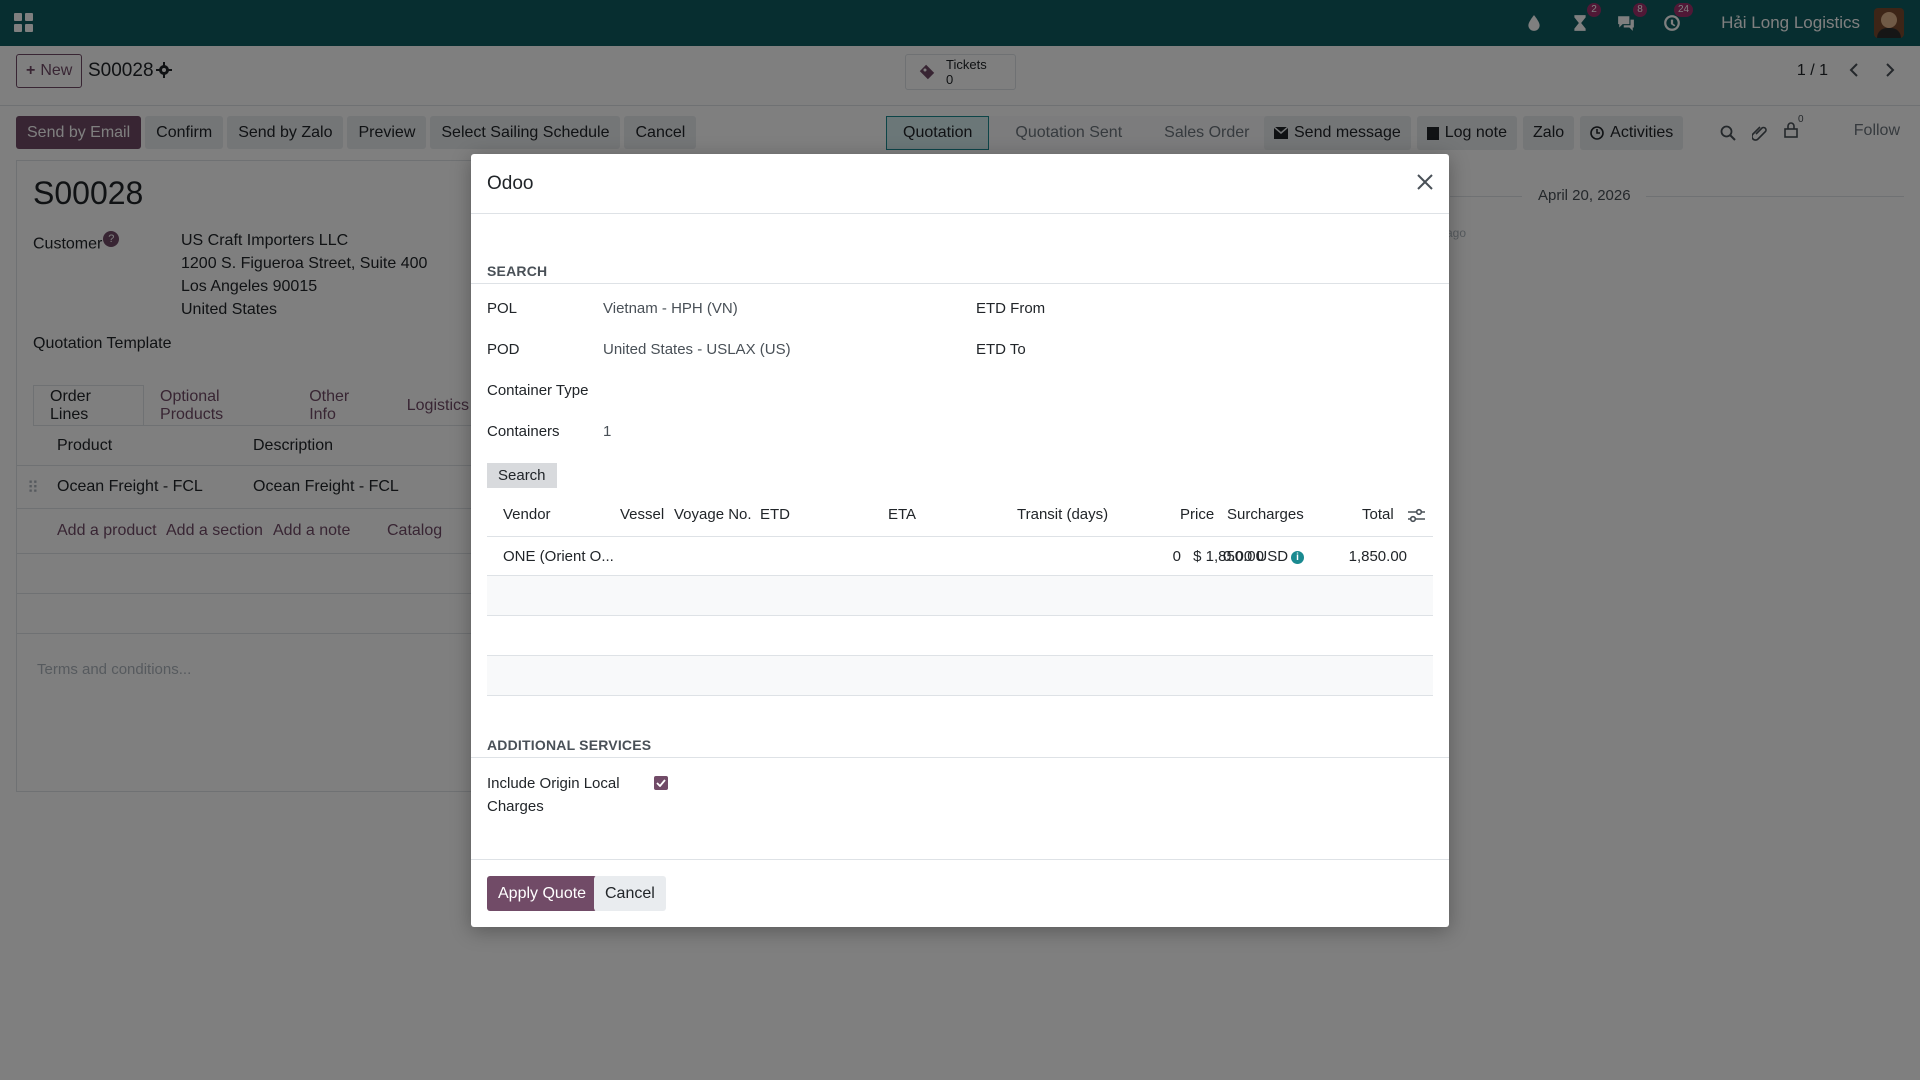  I want to click on etd-from-label: ETD From, so click(1011, 308).